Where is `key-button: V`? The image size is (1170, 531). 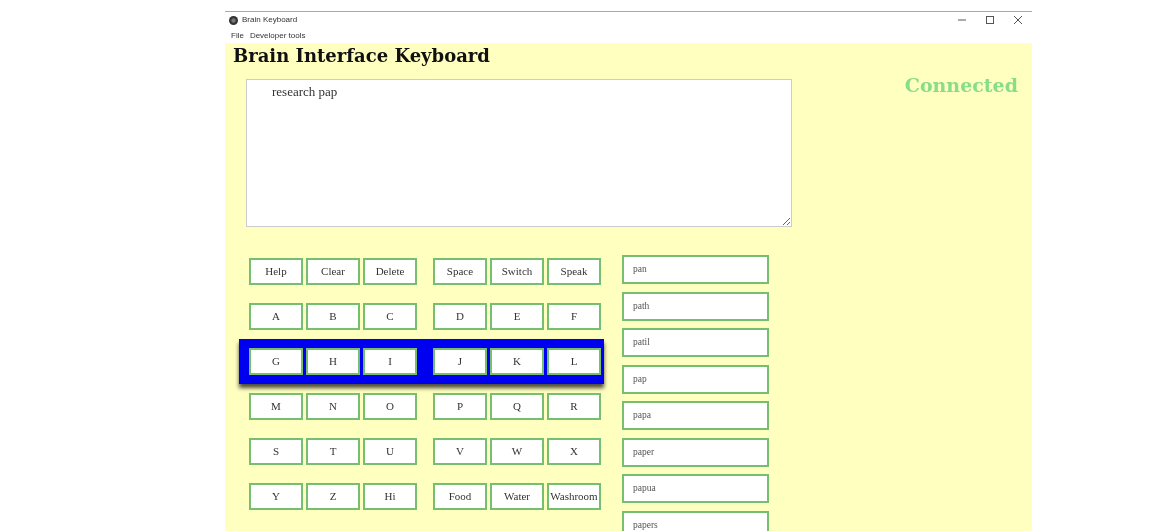
key-button: V is located at coordinates (460, 451).